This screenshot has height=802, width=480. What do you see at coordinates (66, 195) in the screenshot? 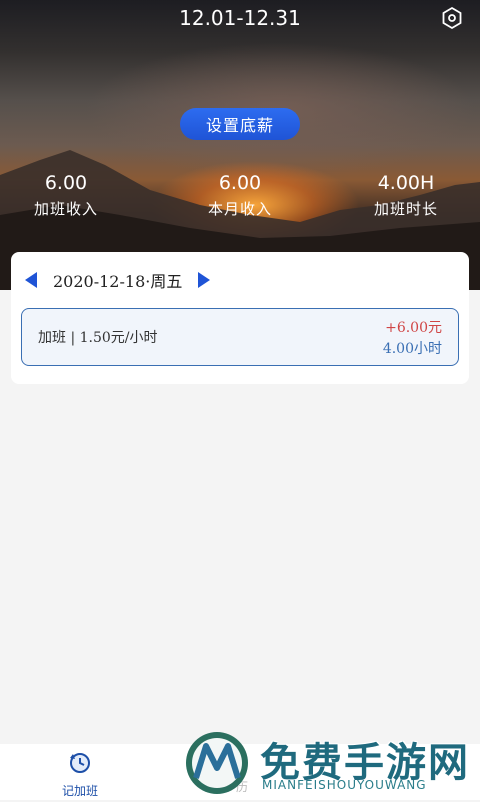
I see `overtime-income-stat: 6.00 加班收入` at bounding box center [66, 195].